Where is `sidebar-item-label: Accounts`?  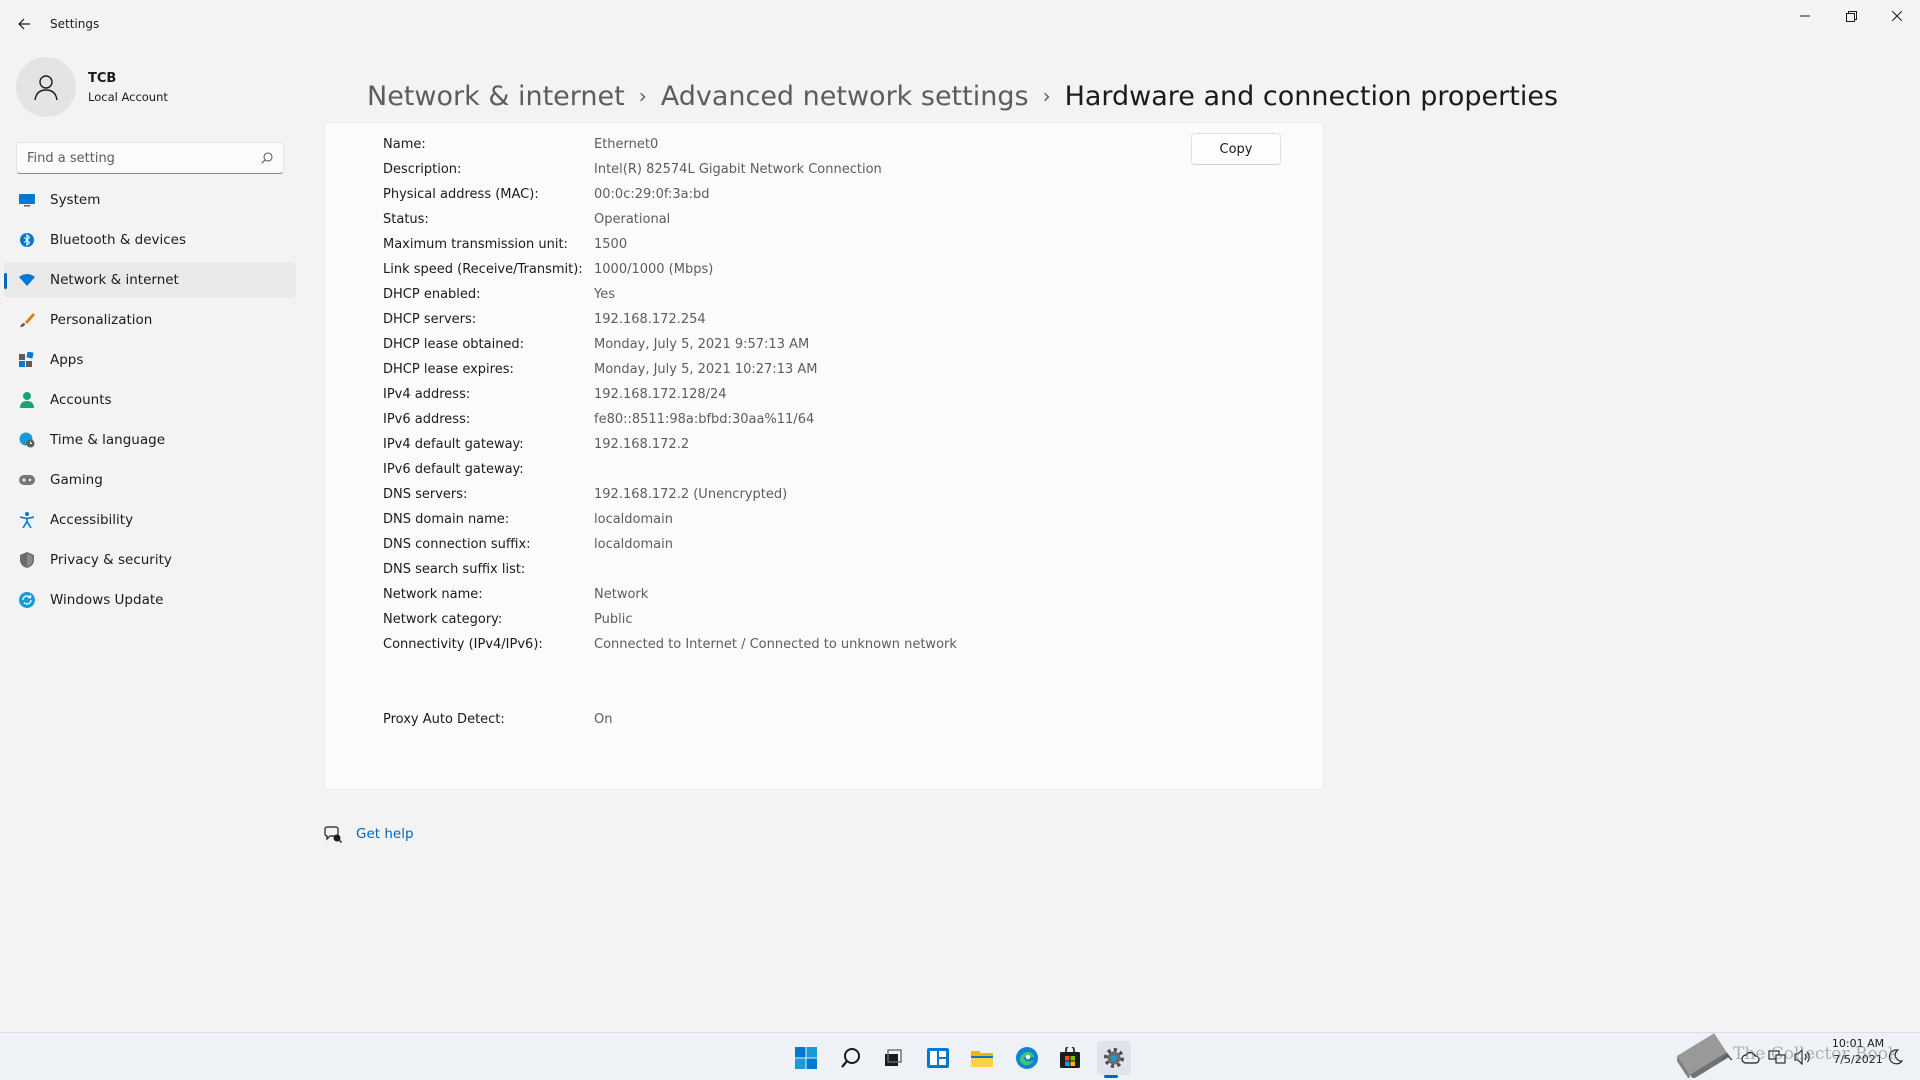
sidebar-item-label: Accounts is located at coordinates (81, 400).